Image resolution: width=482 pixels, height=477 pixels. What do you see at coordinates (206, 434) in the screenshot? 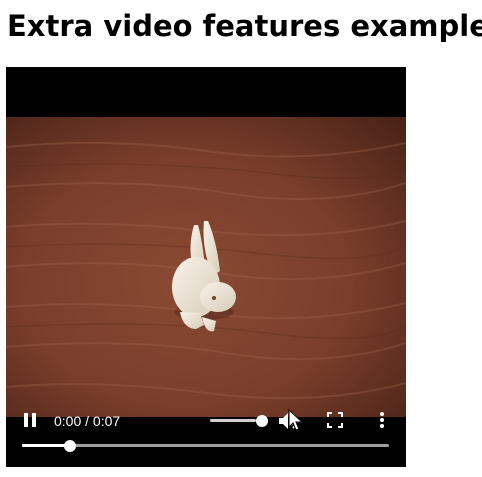
I see `video-controls: 0:00 / 0:07` at bounding box center [206, 434].